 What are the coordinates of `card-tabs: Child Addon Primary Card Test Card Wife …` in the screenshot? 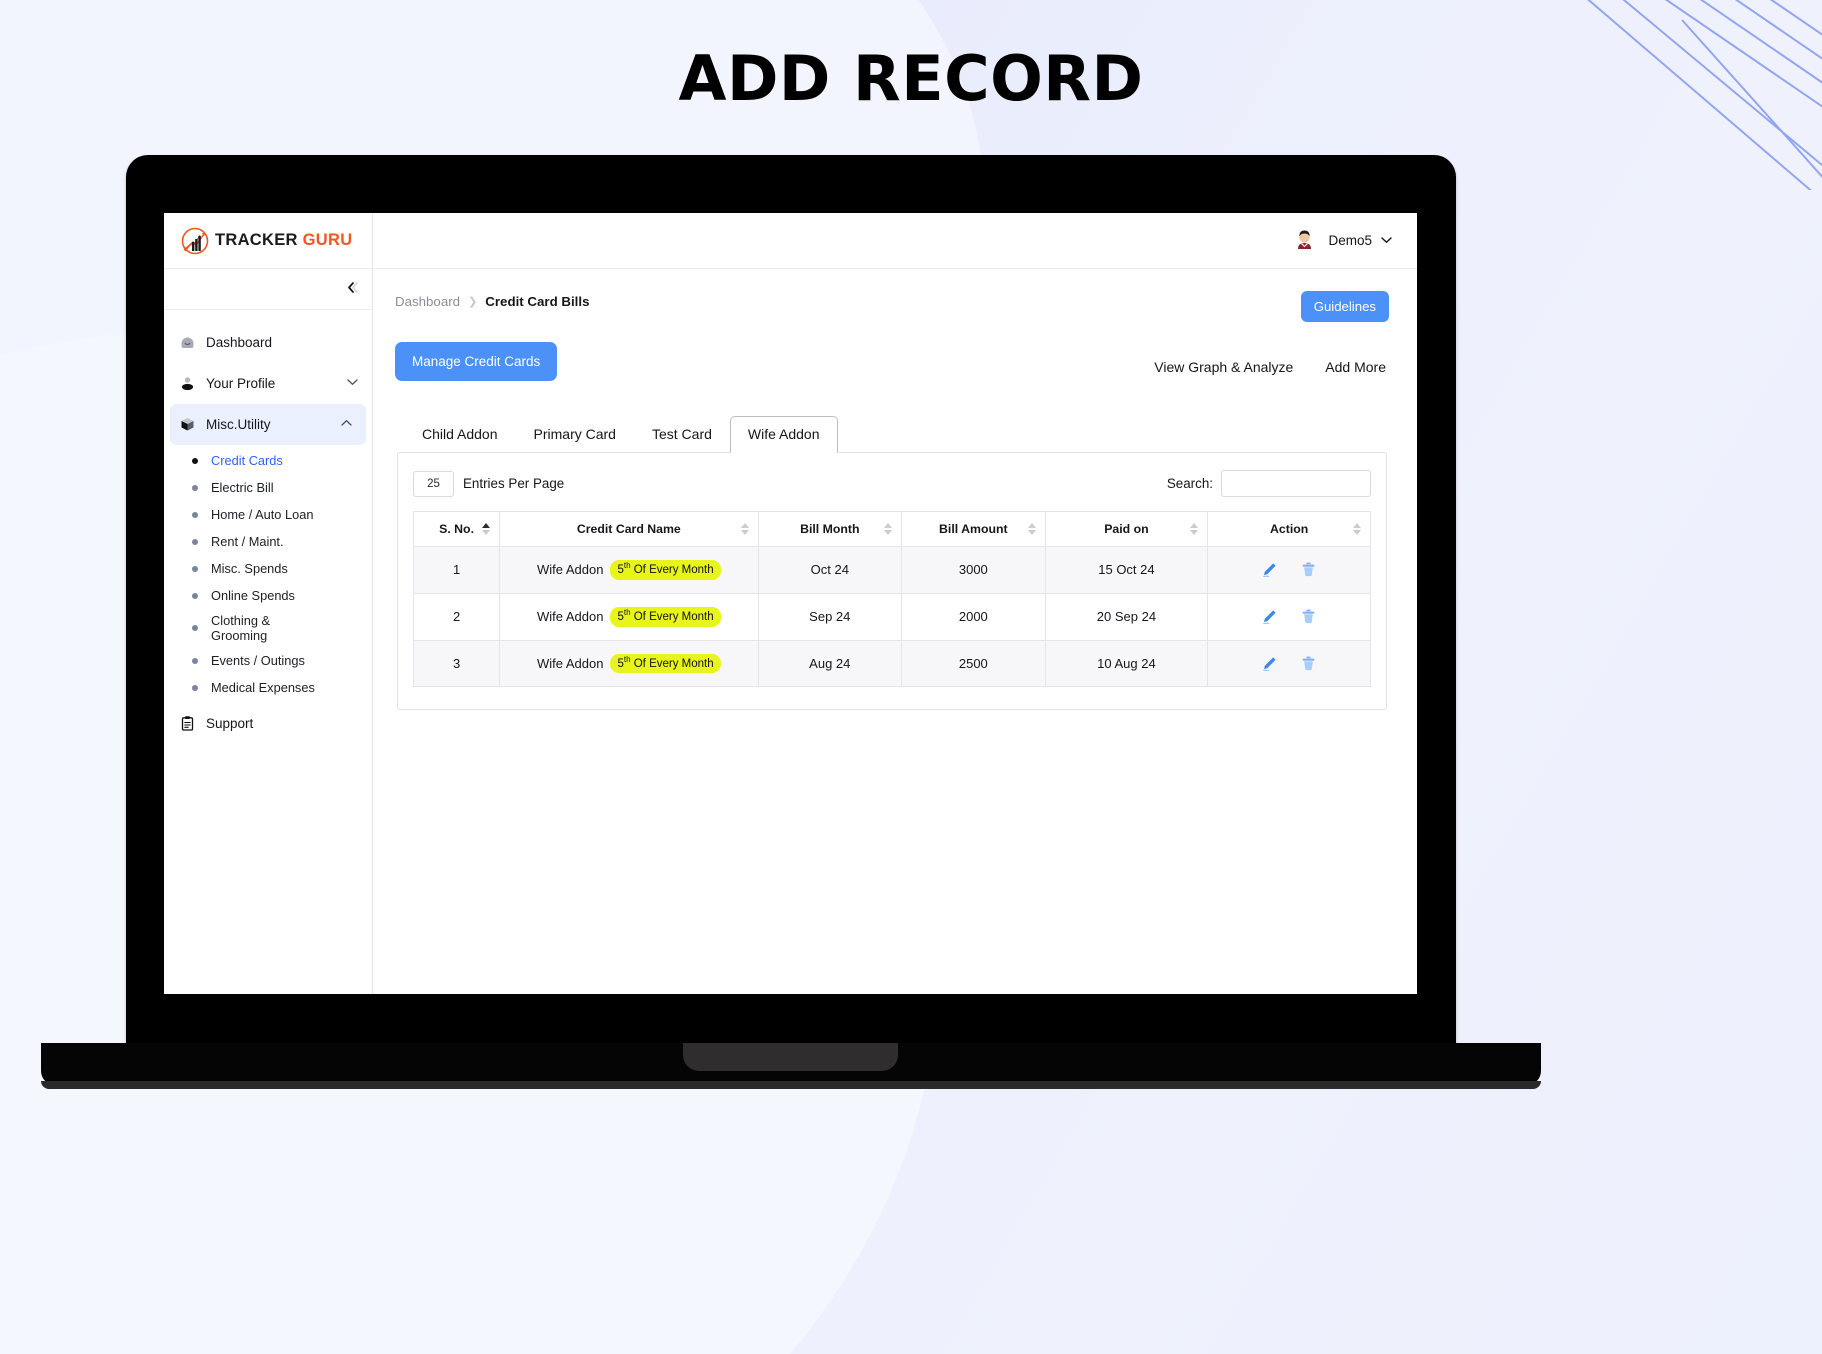 It's located at (892, 434).